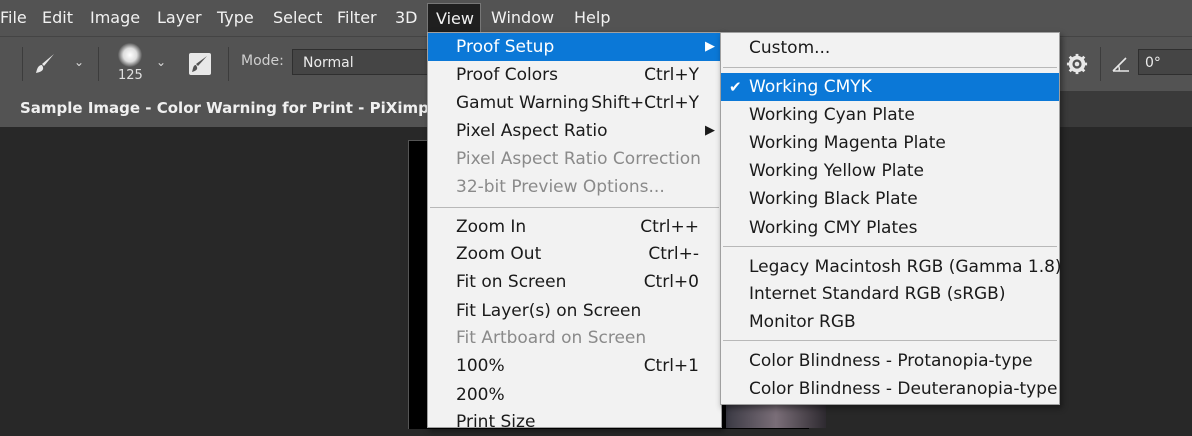 The width and height of the screenshot is (1192, 436). Describe the element at coordinates (1120, 64) in the screenshot. I see `angle-icon` at that location.